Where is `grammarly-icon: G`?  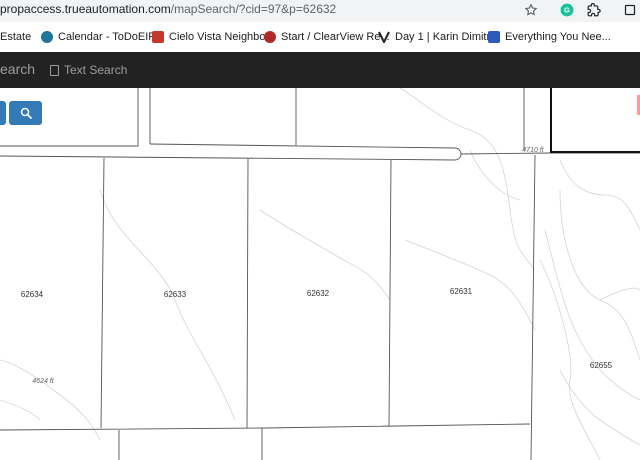 grammarly-icon: G is located at coordinates (567, 10).